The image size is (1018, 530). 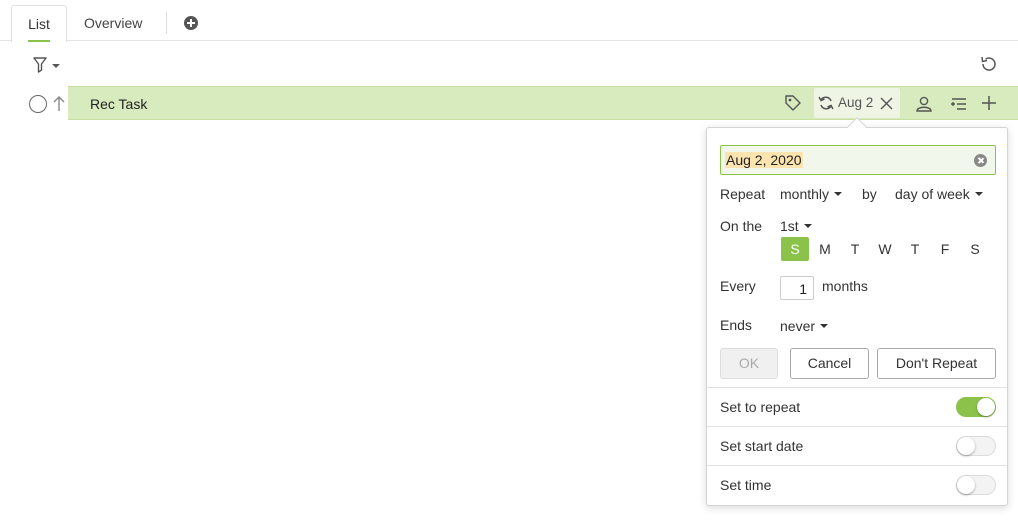 I want to click on every-input: 1, so click(x=797, y=288).